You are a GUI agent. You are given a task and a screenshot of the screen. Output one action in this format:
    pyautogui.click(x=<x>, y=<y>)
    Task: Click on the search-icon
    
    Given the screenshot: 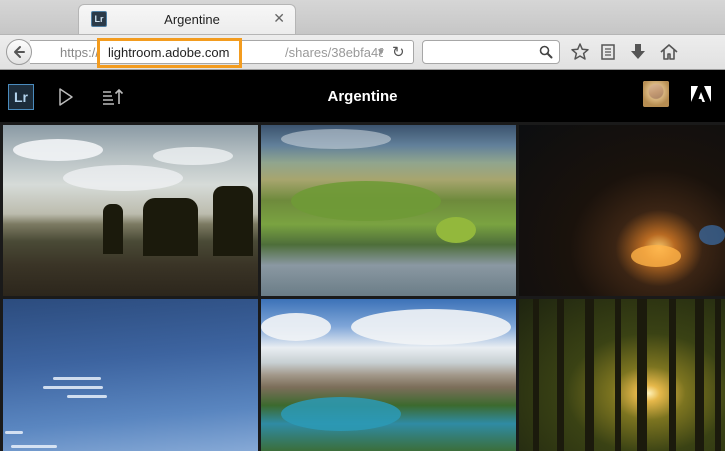 What is the action you would take?
    pyautogui.click(x=546, y=52)
    